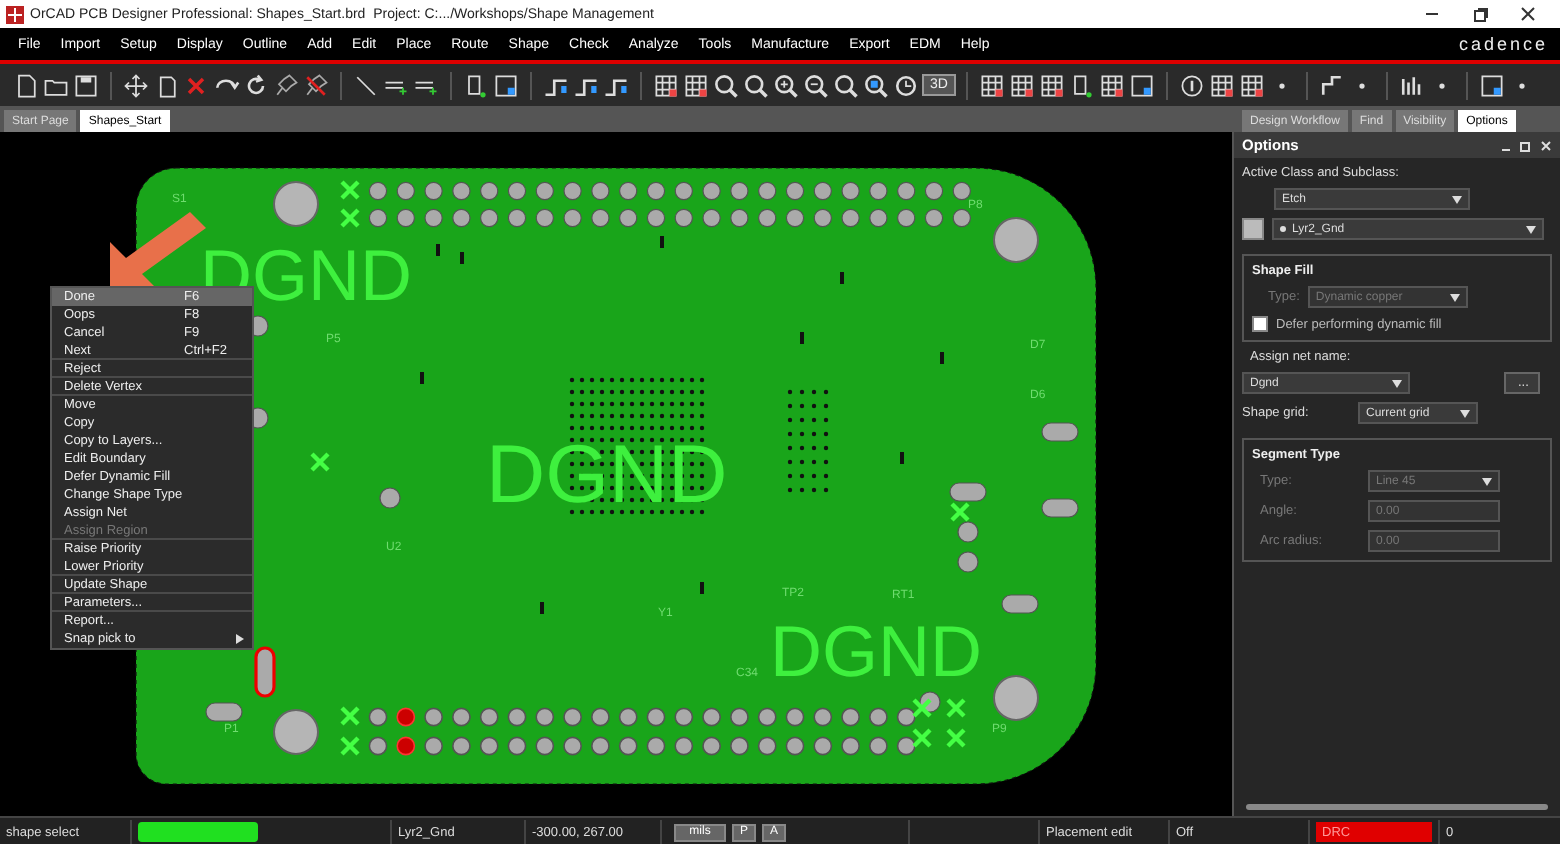 The image size is (1560, 844). What do you see at coordinates (876, 85) in the screenshot?
I see `zoom-fit-icon` at bounding box center [876, 85].